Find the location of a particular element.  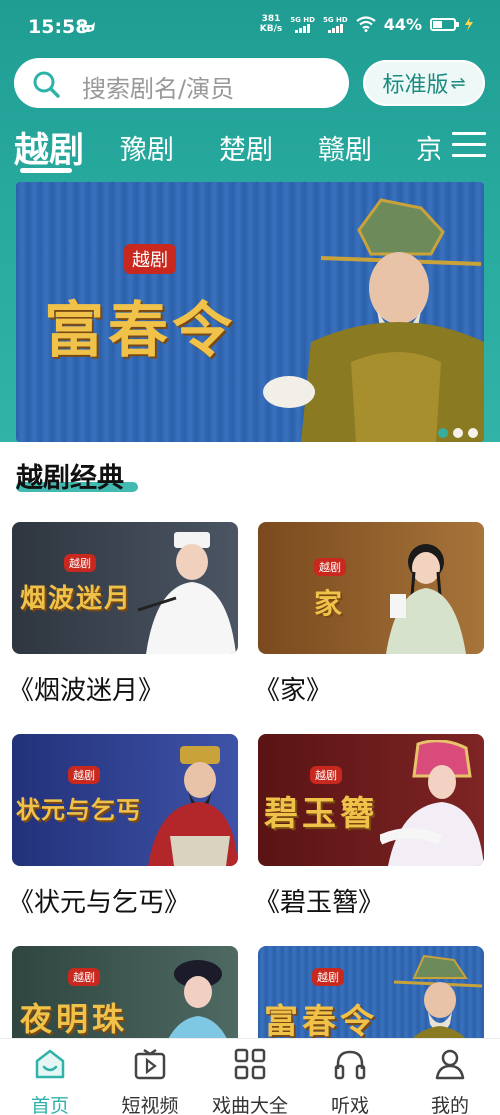

nav-opera-library-label: 戏曲大全 is located at coordinates (249, 1105).